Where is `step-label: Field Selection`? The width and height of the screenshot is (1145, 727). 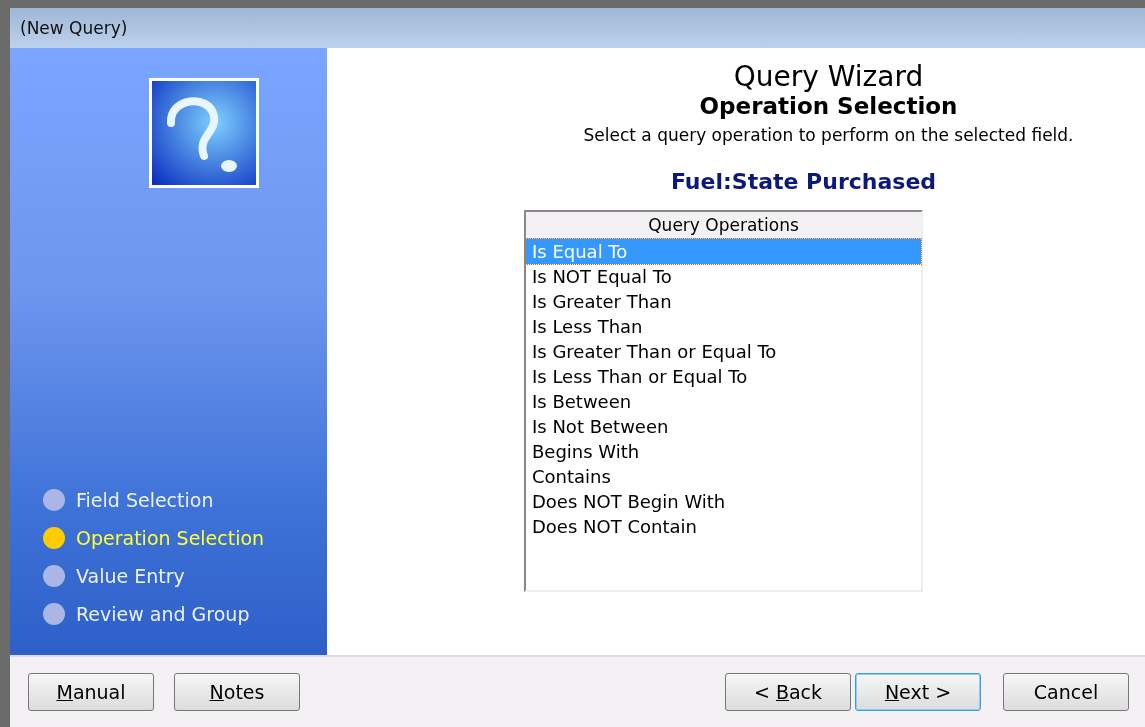 step-label: Field Selection is located at coordinates (145, 500).